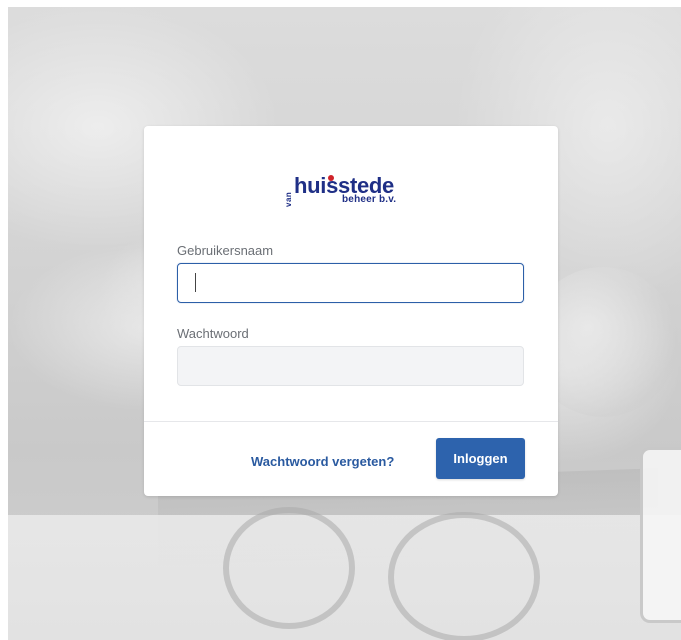  What do you see at coordinates (288, 199) in the screenshot?
I see `logo-prefix: van` at bounding box center [288, 199].